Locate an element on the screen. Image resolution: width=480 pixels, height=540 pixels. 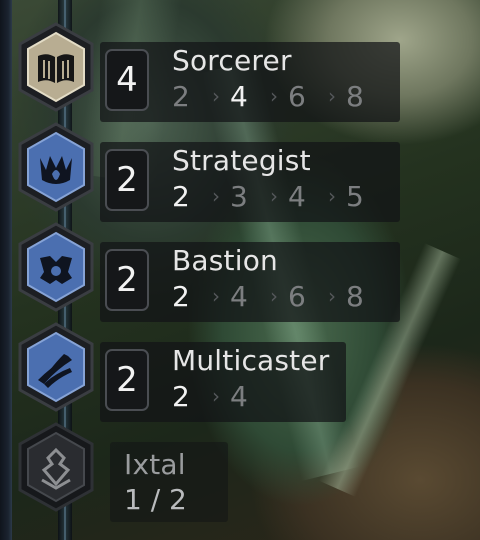
trait-name: Multicaster is located at coordinates (251, 360).